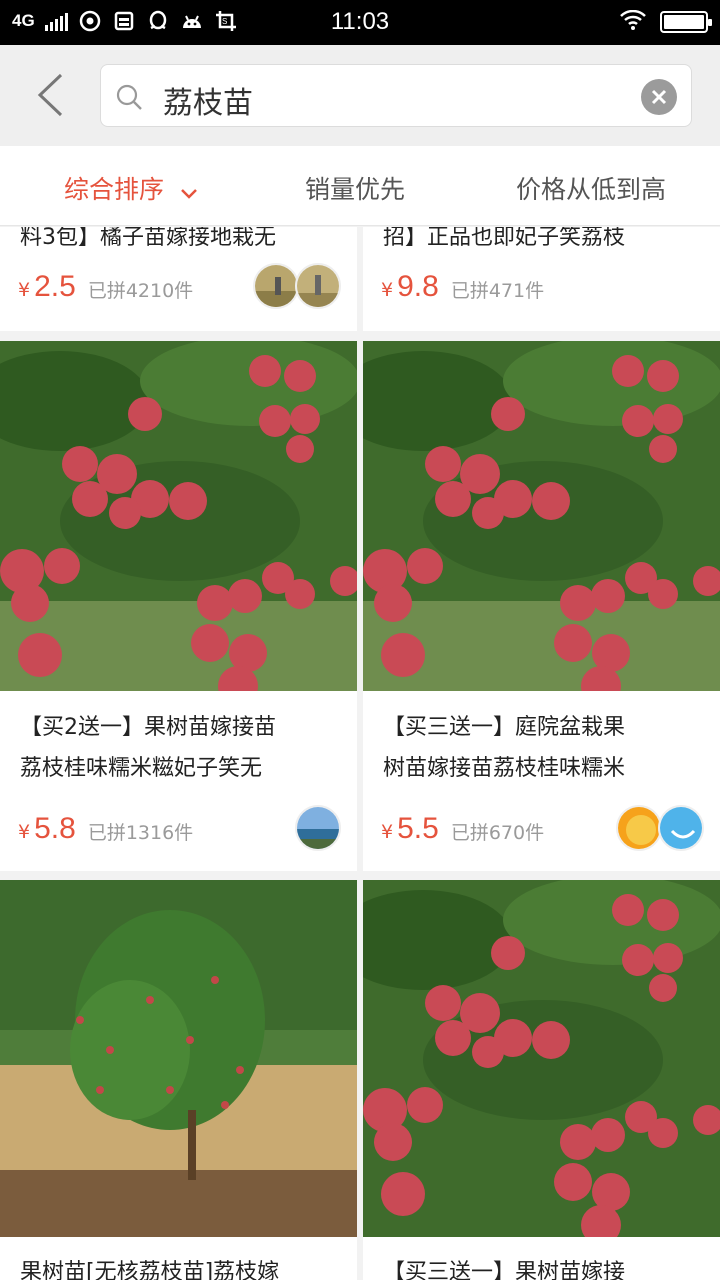 This screenshot has width=720, height=1280. I want to click on product-title: 料3包】橘子苗嫁接地栽无, so click(148, 238).